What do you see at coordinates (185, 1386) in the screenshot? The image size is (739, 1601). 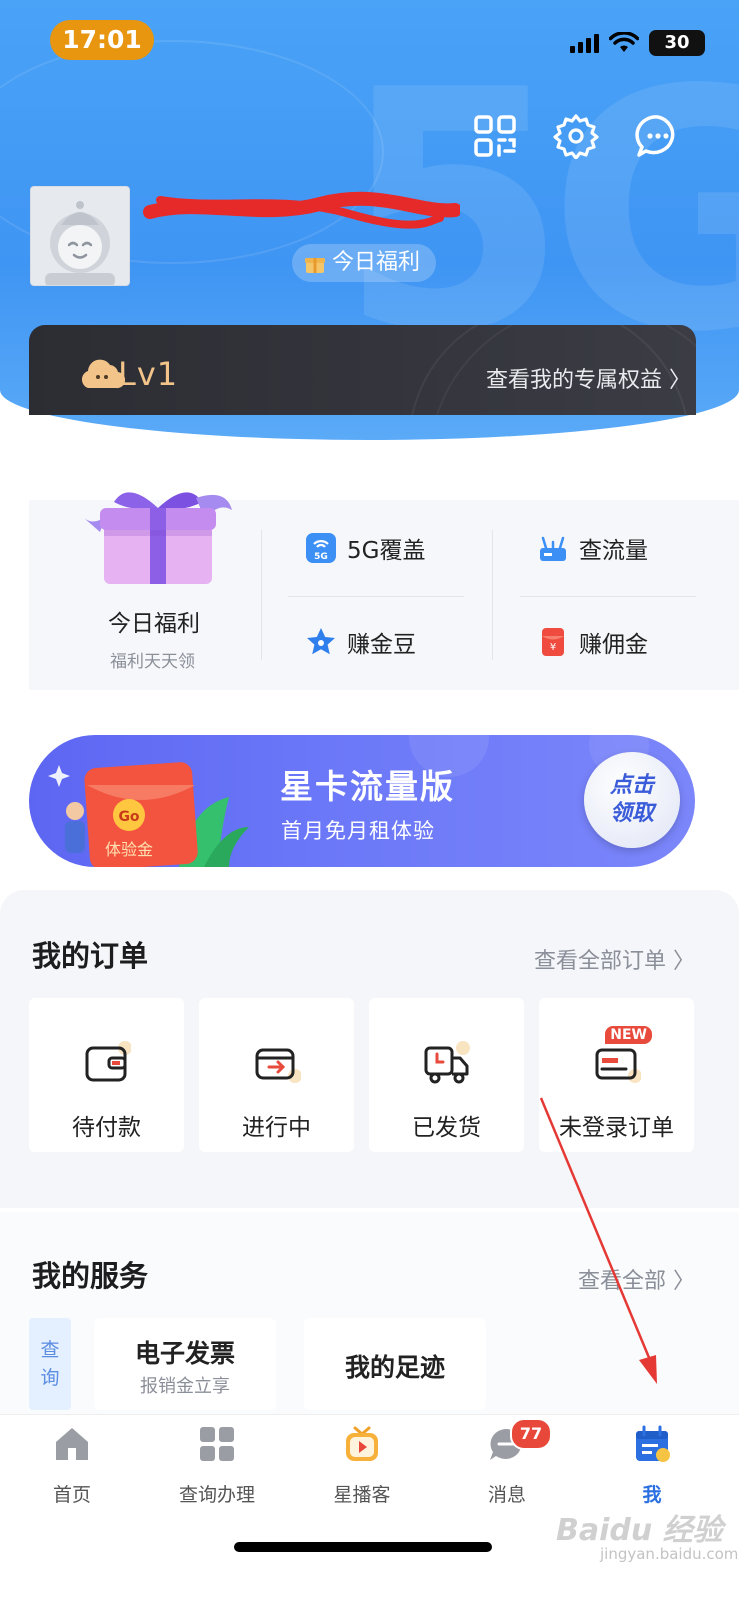 I see `service-subtitle: 报销金立享` at bounding box center [185, 1386].